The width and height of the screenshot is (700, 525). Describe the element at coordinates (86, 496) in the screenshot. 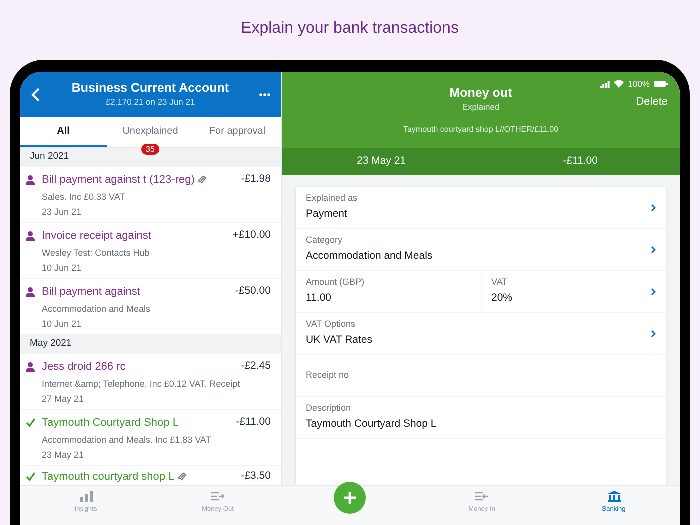

I see `bar-chart-icon` at that location.